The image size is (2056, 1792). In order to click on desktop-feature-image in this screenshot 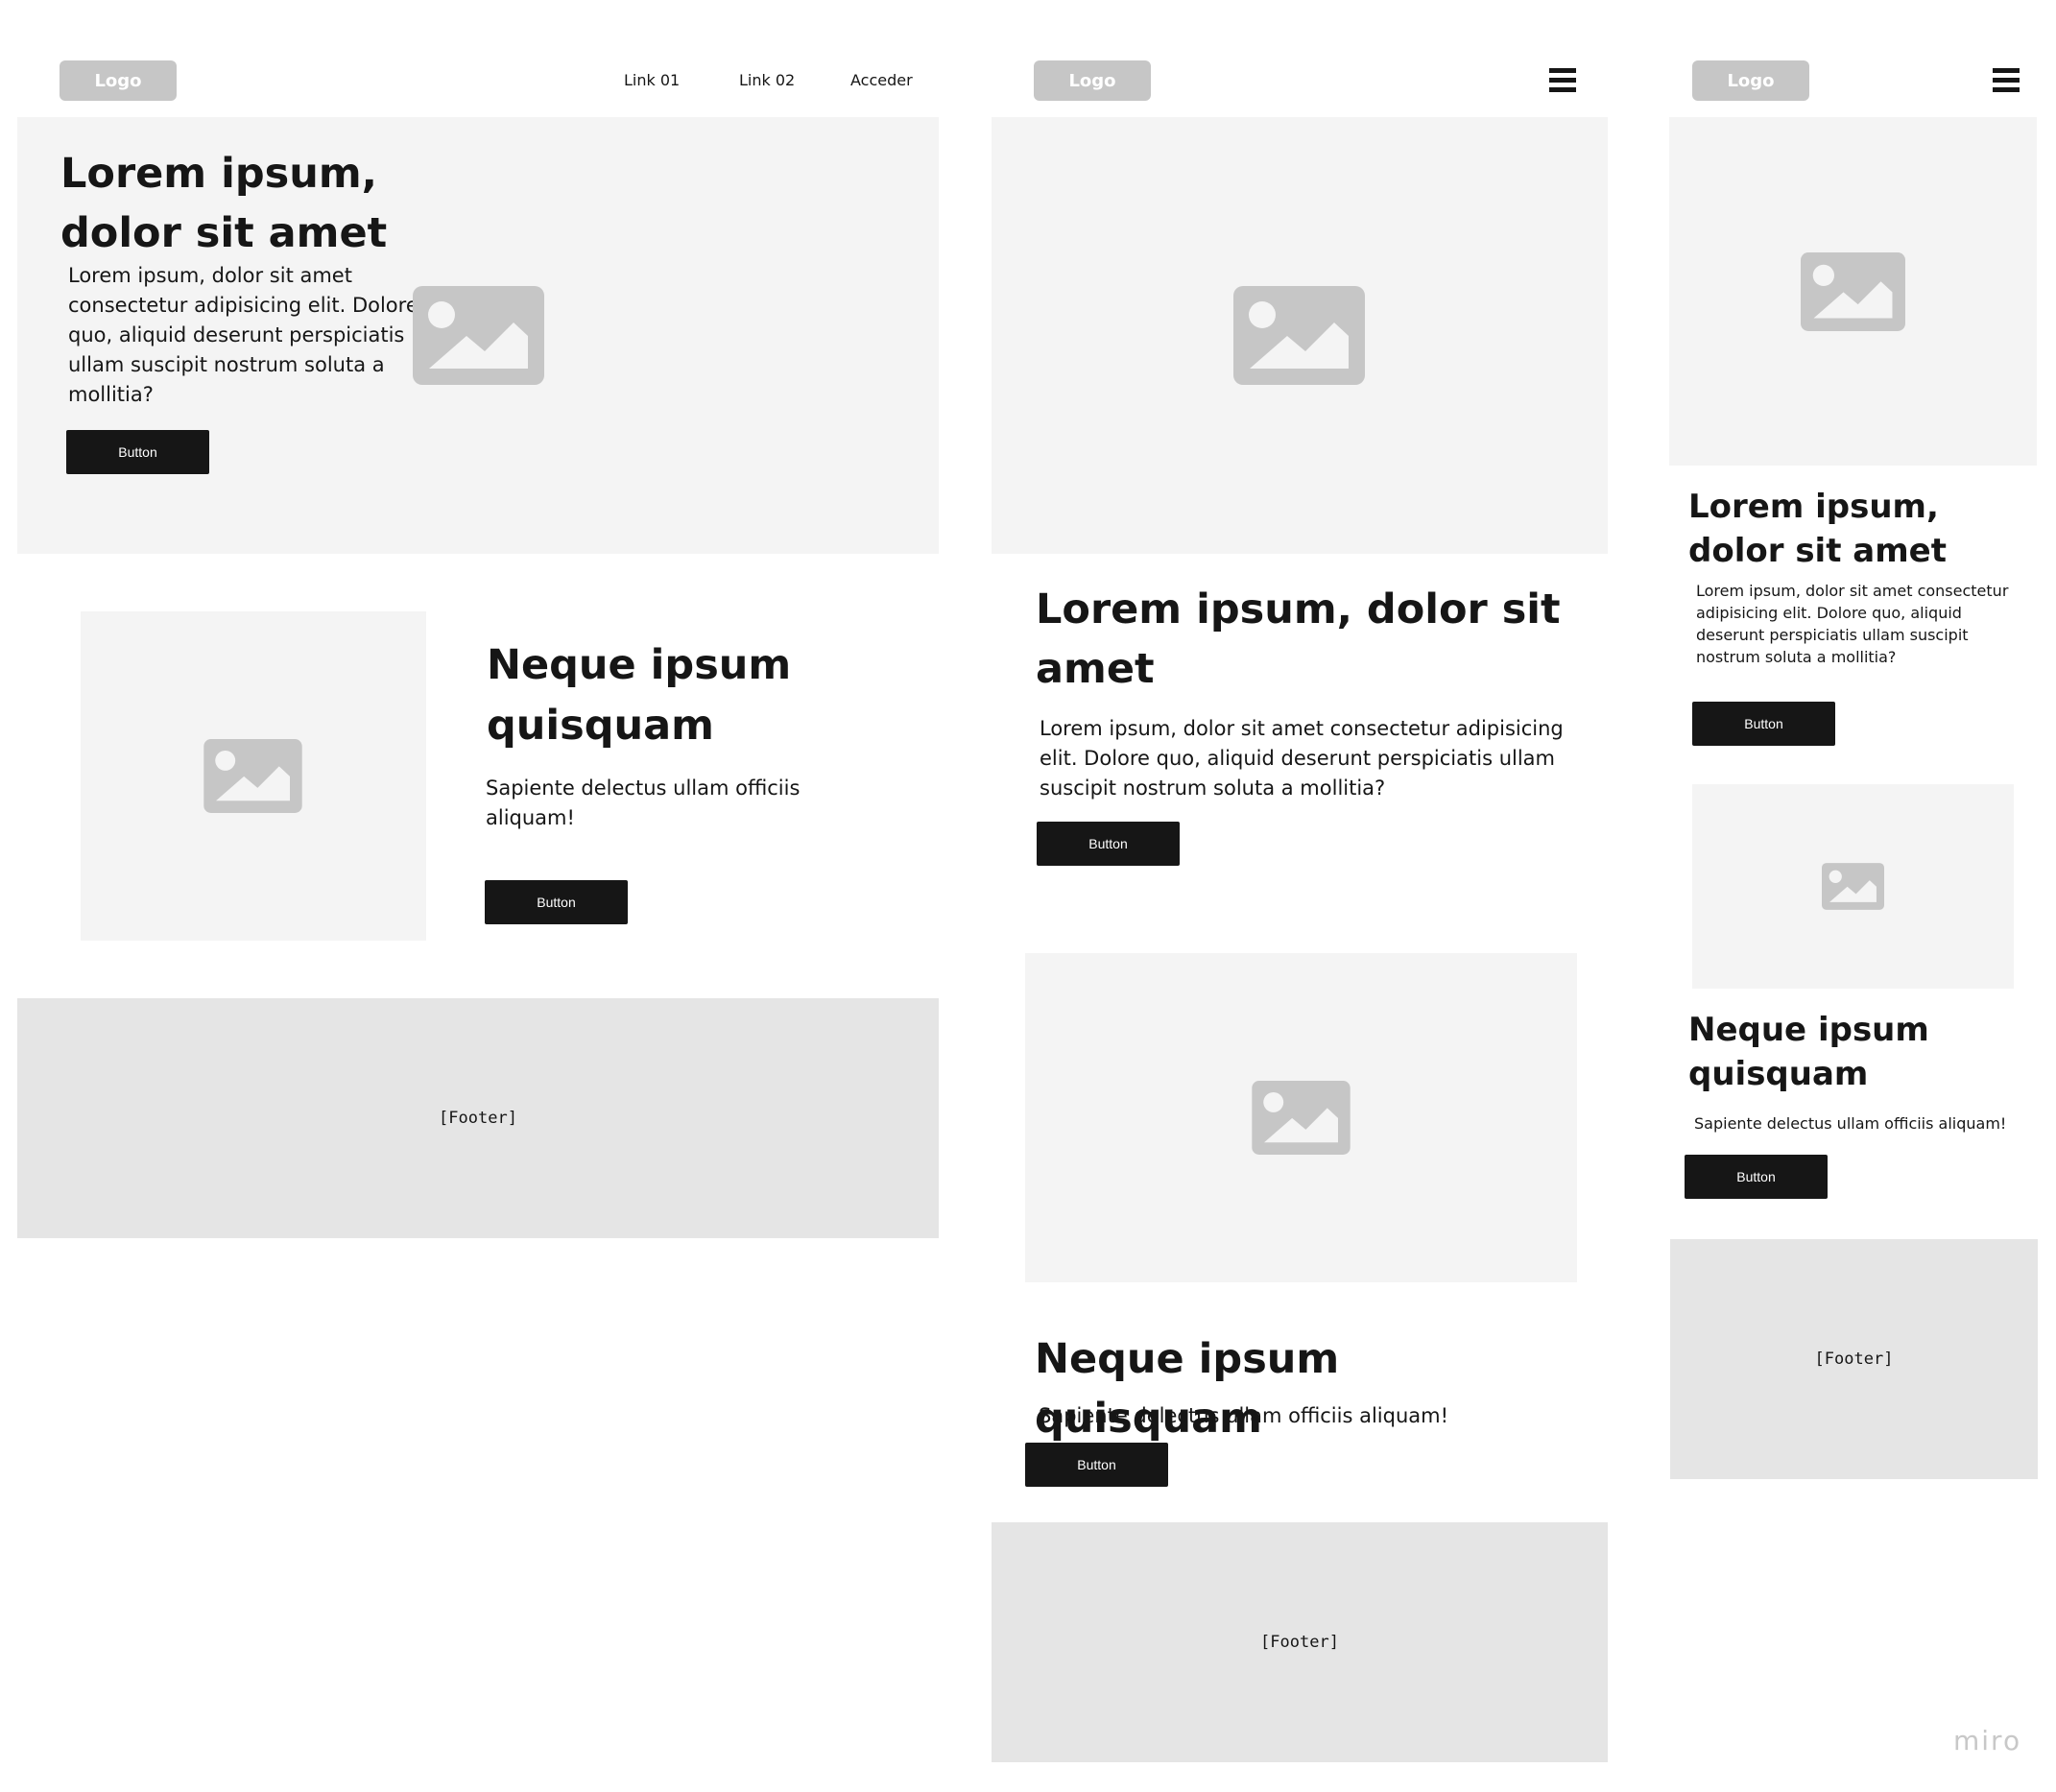, I will do `click(254, 776)`.